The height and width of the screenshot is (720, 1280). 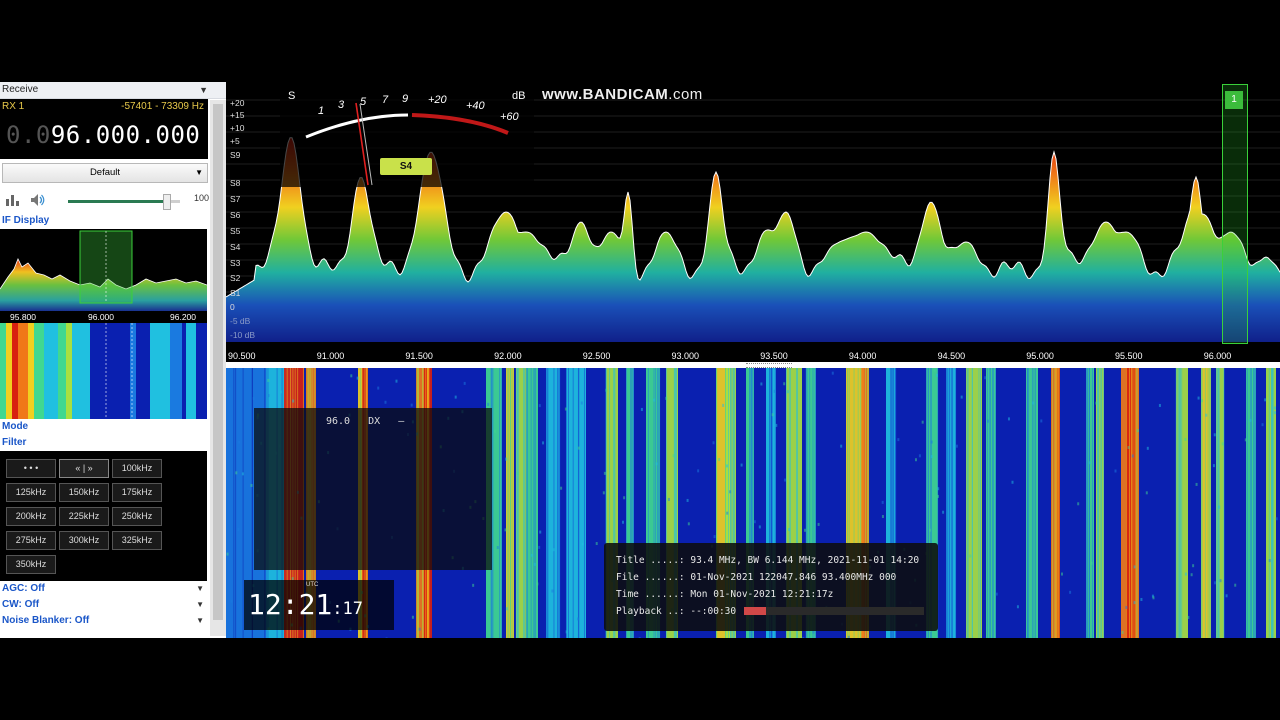 What do you see at coordinates (834, 611) in the screenshot?
I see `playback-progress` at bounding box center [834, 611].